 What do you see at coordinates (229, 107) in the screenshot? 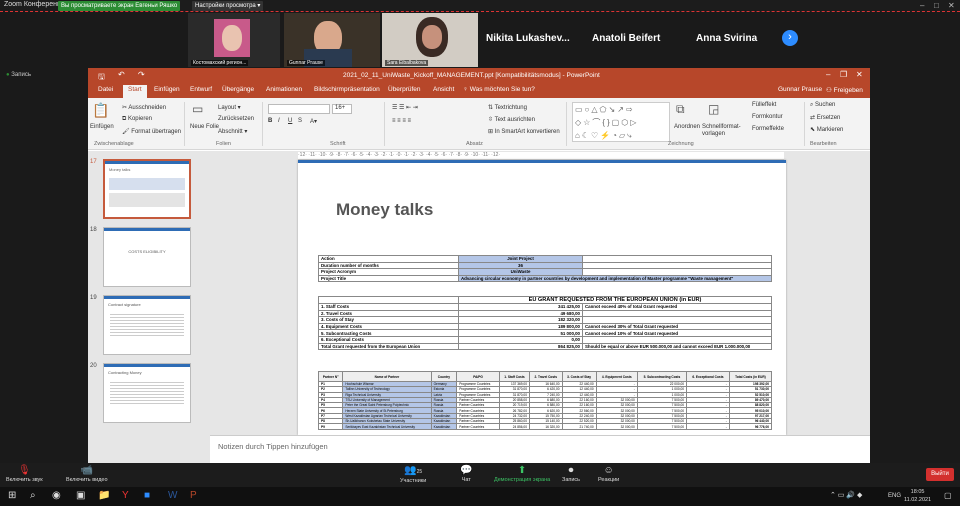
I see `layout-button: Layout ▾` at bounding box center [229, 107].